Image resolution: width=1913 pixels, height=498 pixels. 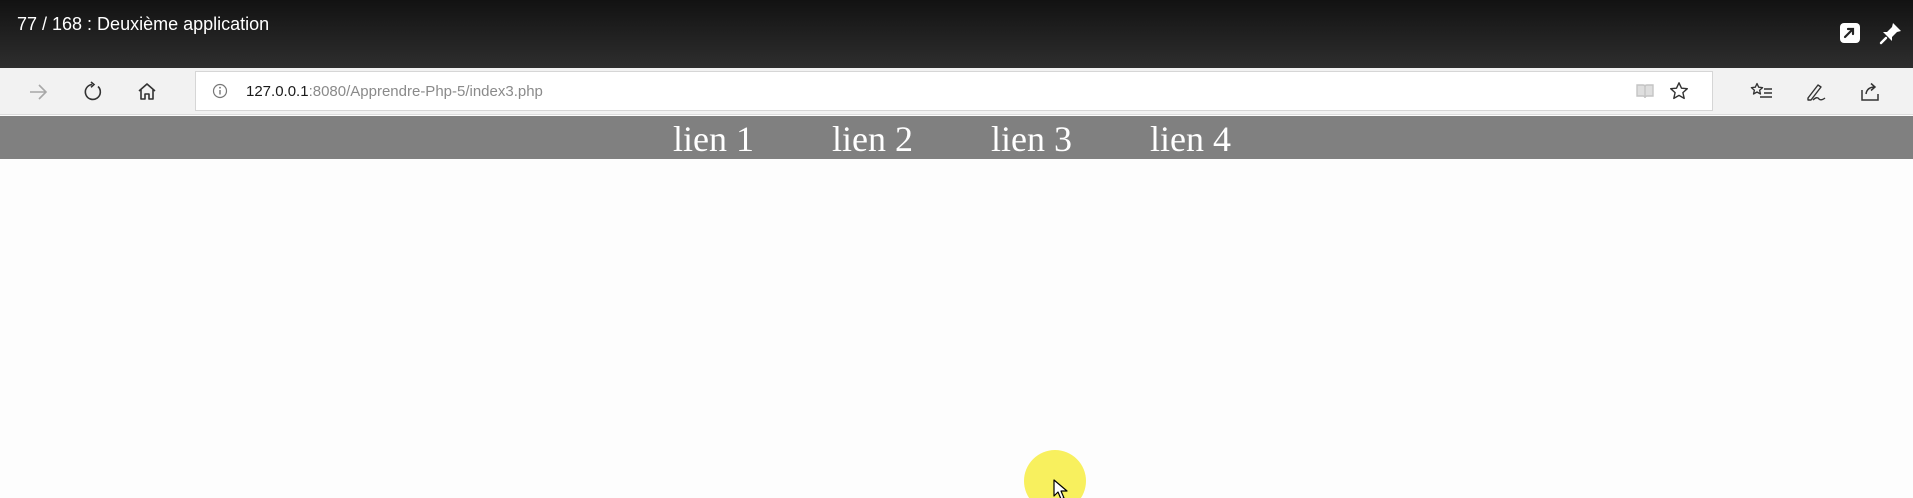 I want to click on page-nav-bar: lien 1 lien 2 lien 3 lien 4, so click(x=956, y=137).